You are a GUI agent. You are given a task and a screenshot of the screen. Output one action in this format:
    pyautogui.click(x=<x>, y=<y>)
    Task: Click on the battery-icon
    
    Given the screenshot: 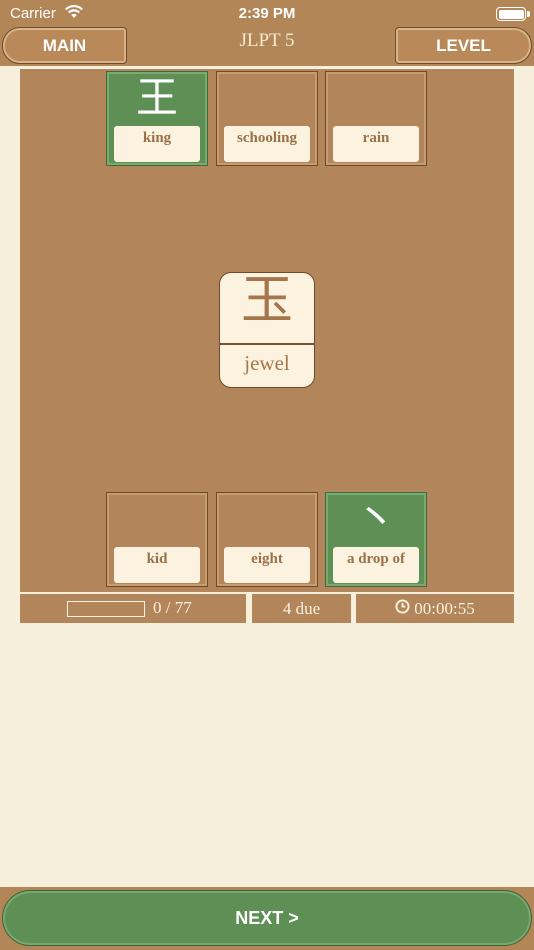 What is the action you would take?
    pyautogui.click(x=511, y=14)
    